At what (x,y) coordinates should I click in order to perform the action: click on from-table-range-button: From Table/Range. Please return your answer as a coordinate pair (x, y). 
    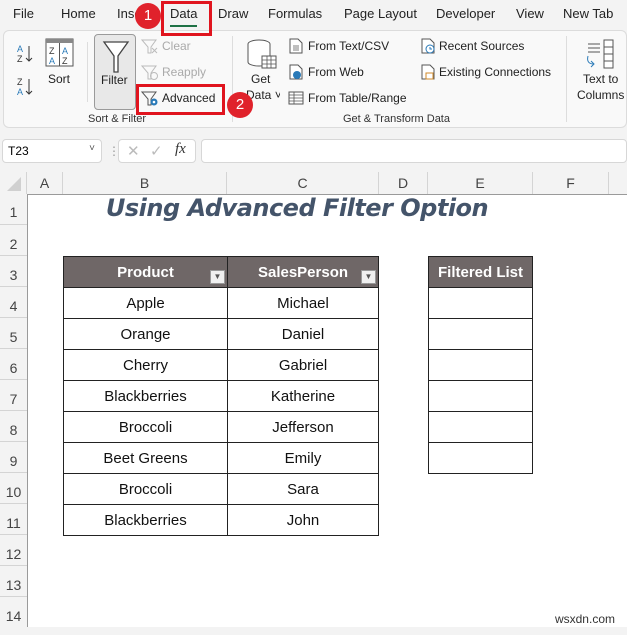
    Looking at the image, I should click on (348, 99).